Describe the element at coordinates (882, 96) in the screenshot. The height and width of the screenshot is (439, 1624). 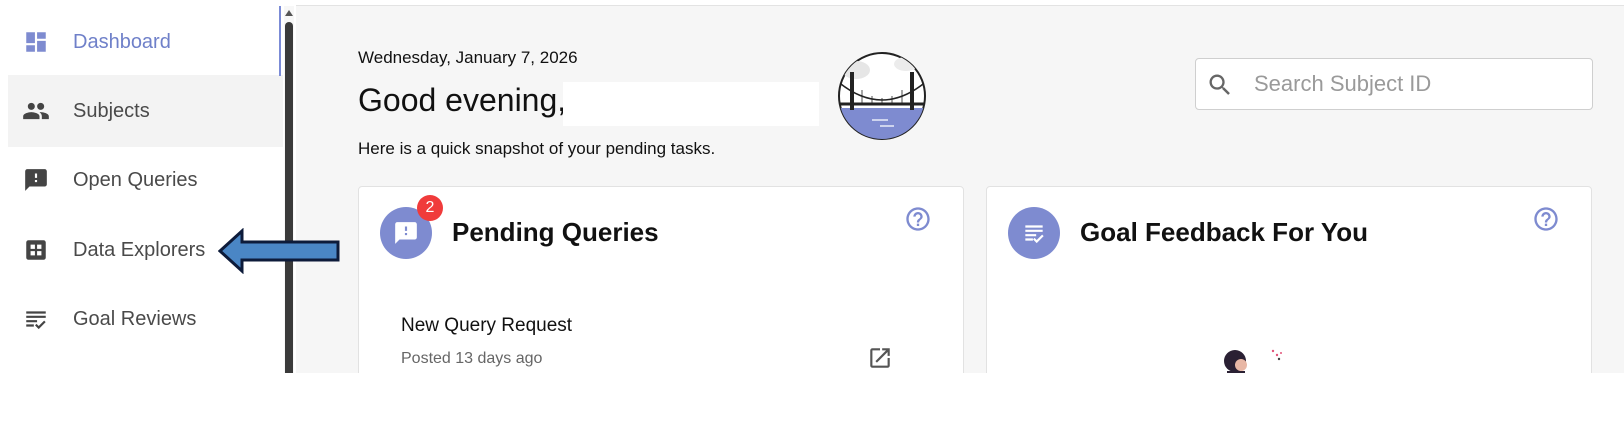
I see `bridge-illustration` at that location.